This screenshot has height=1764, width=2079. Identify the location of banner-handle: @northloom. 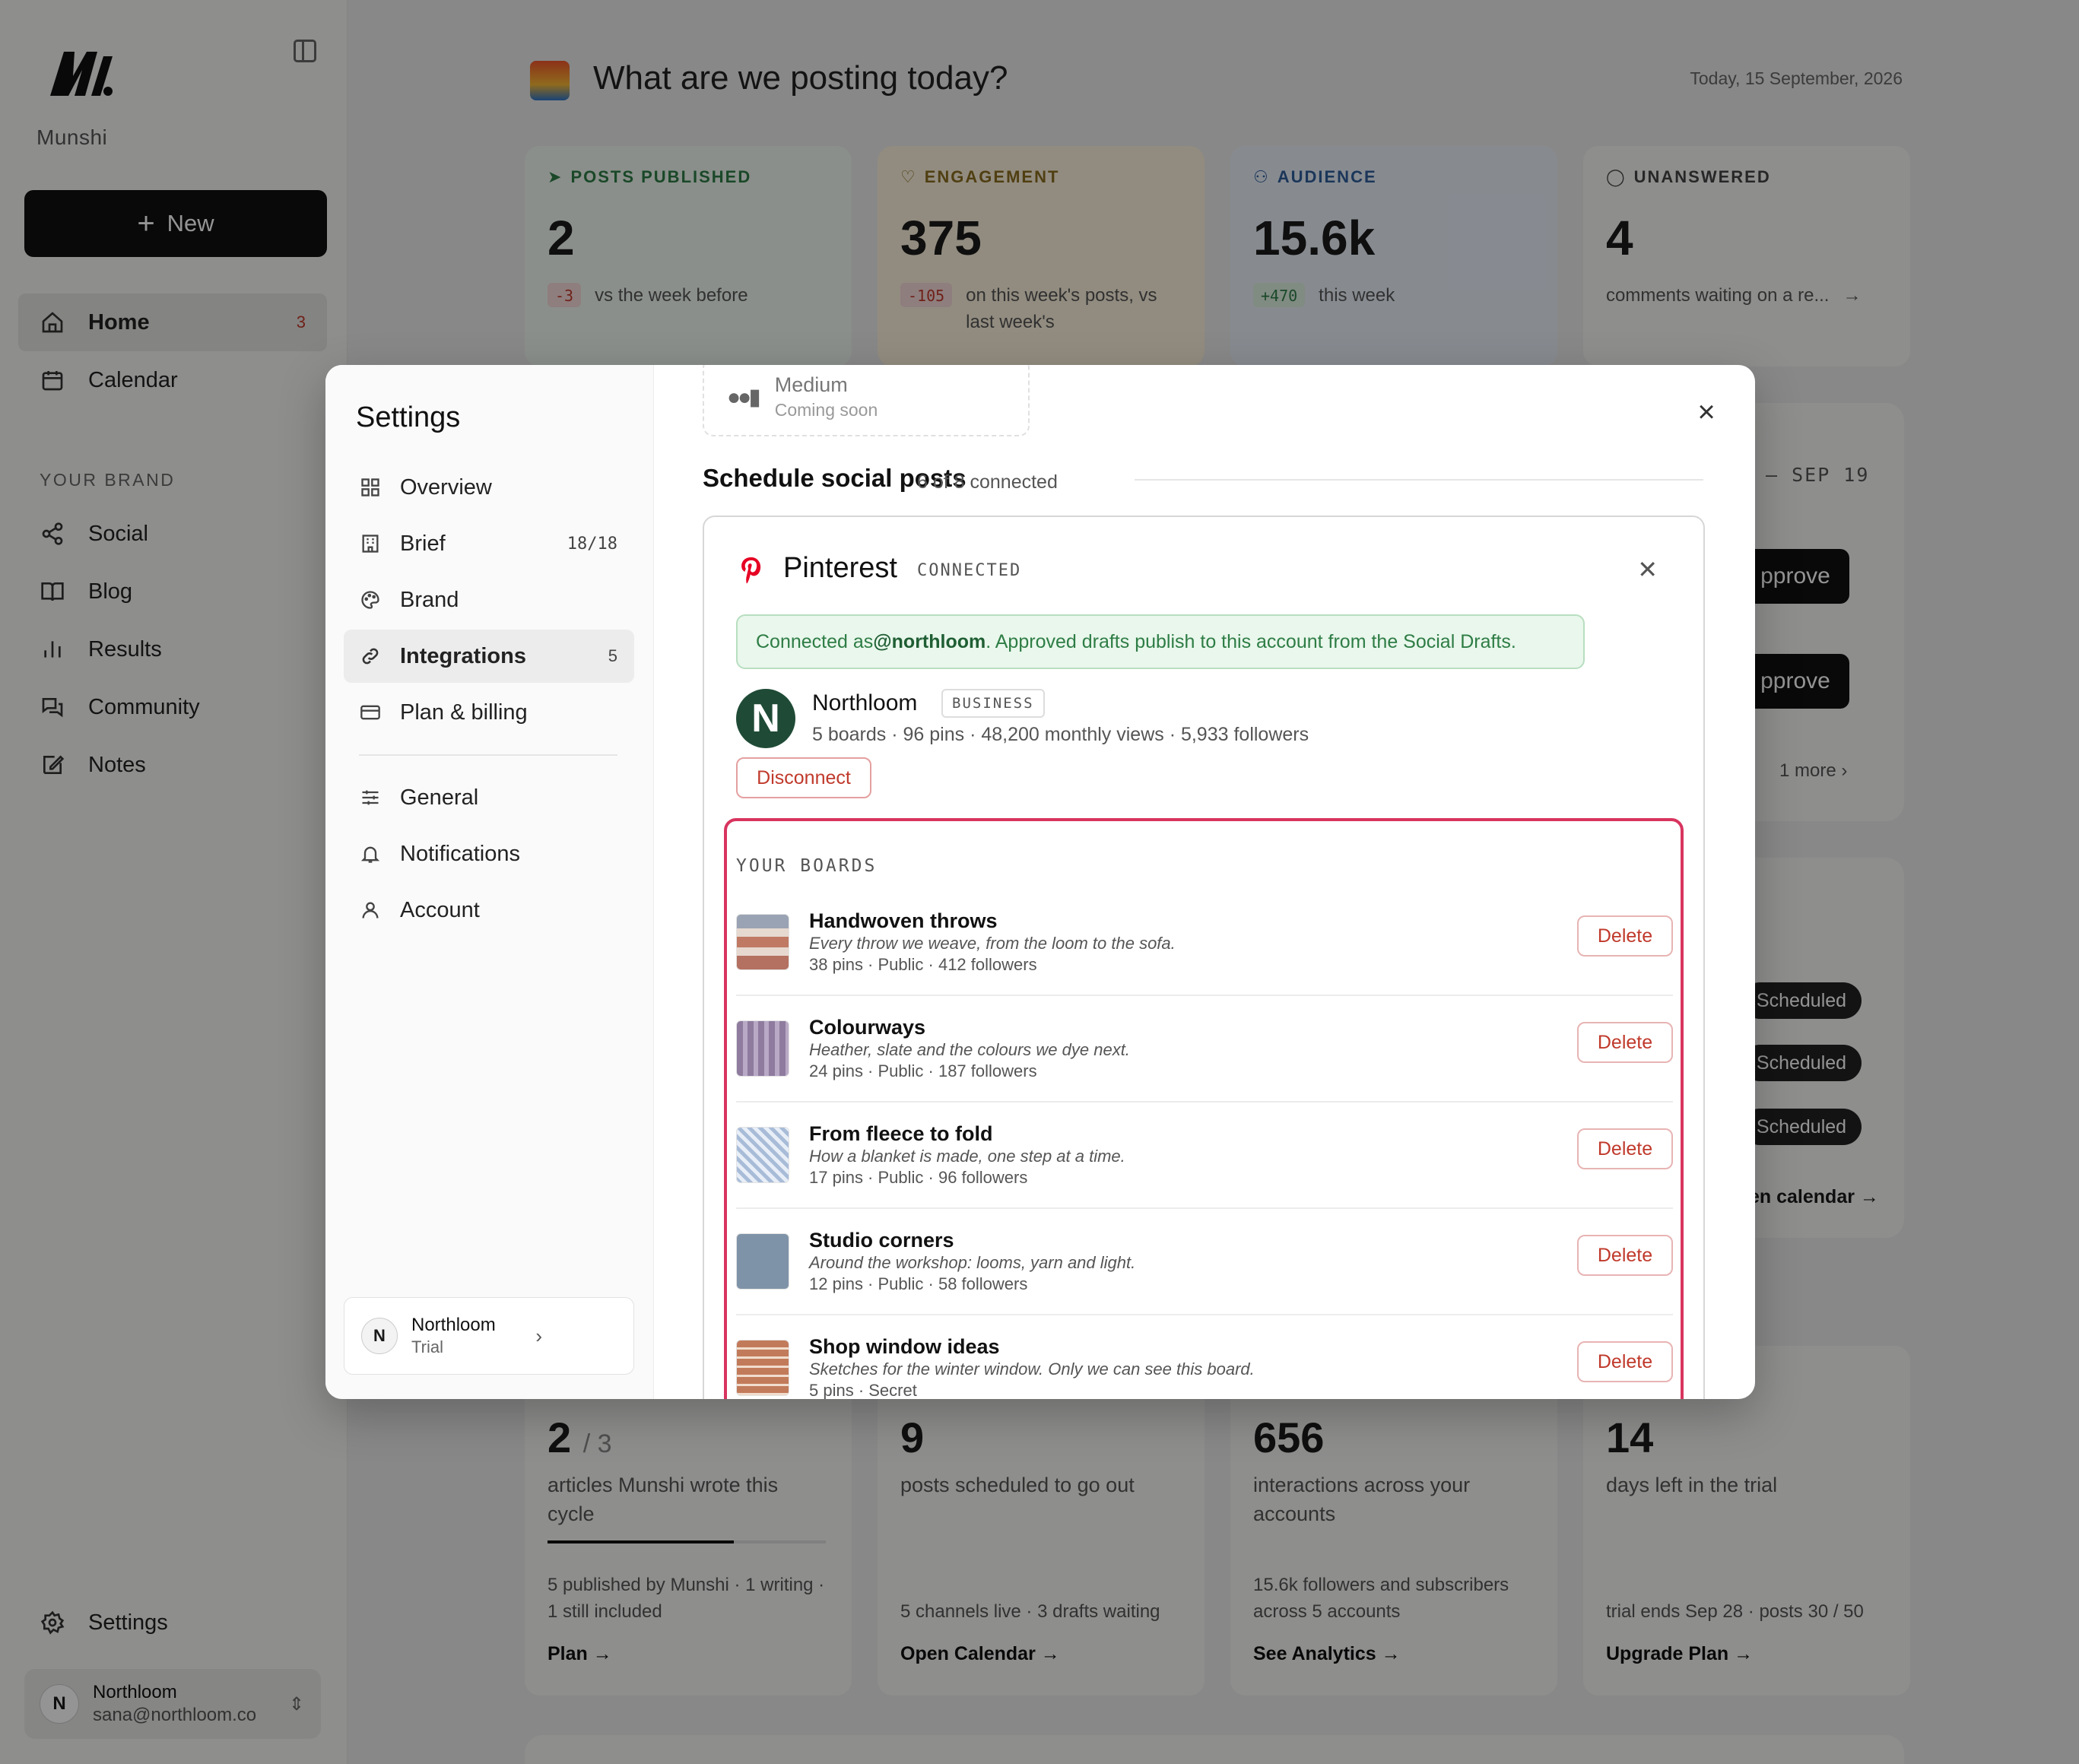
(929, 641).